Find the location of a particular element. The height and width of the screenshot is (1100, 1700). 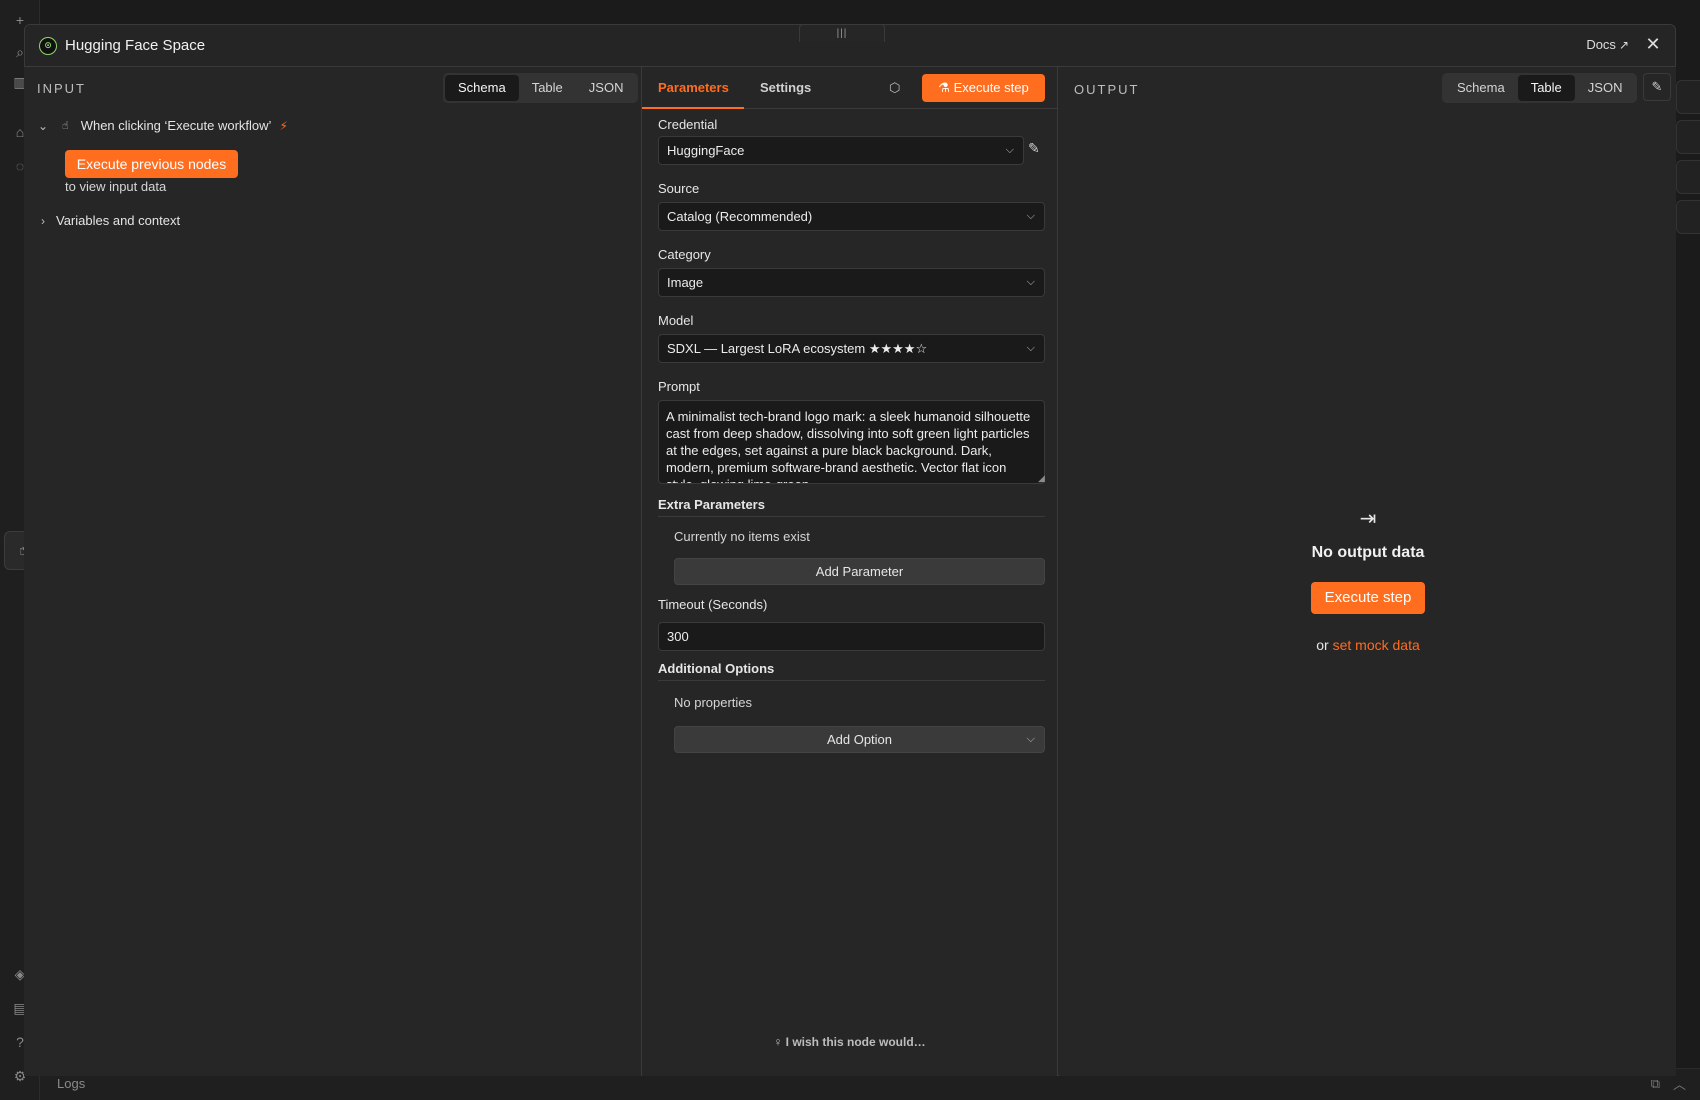

close-icon: ✕ is located at coordinates (1653, 44).